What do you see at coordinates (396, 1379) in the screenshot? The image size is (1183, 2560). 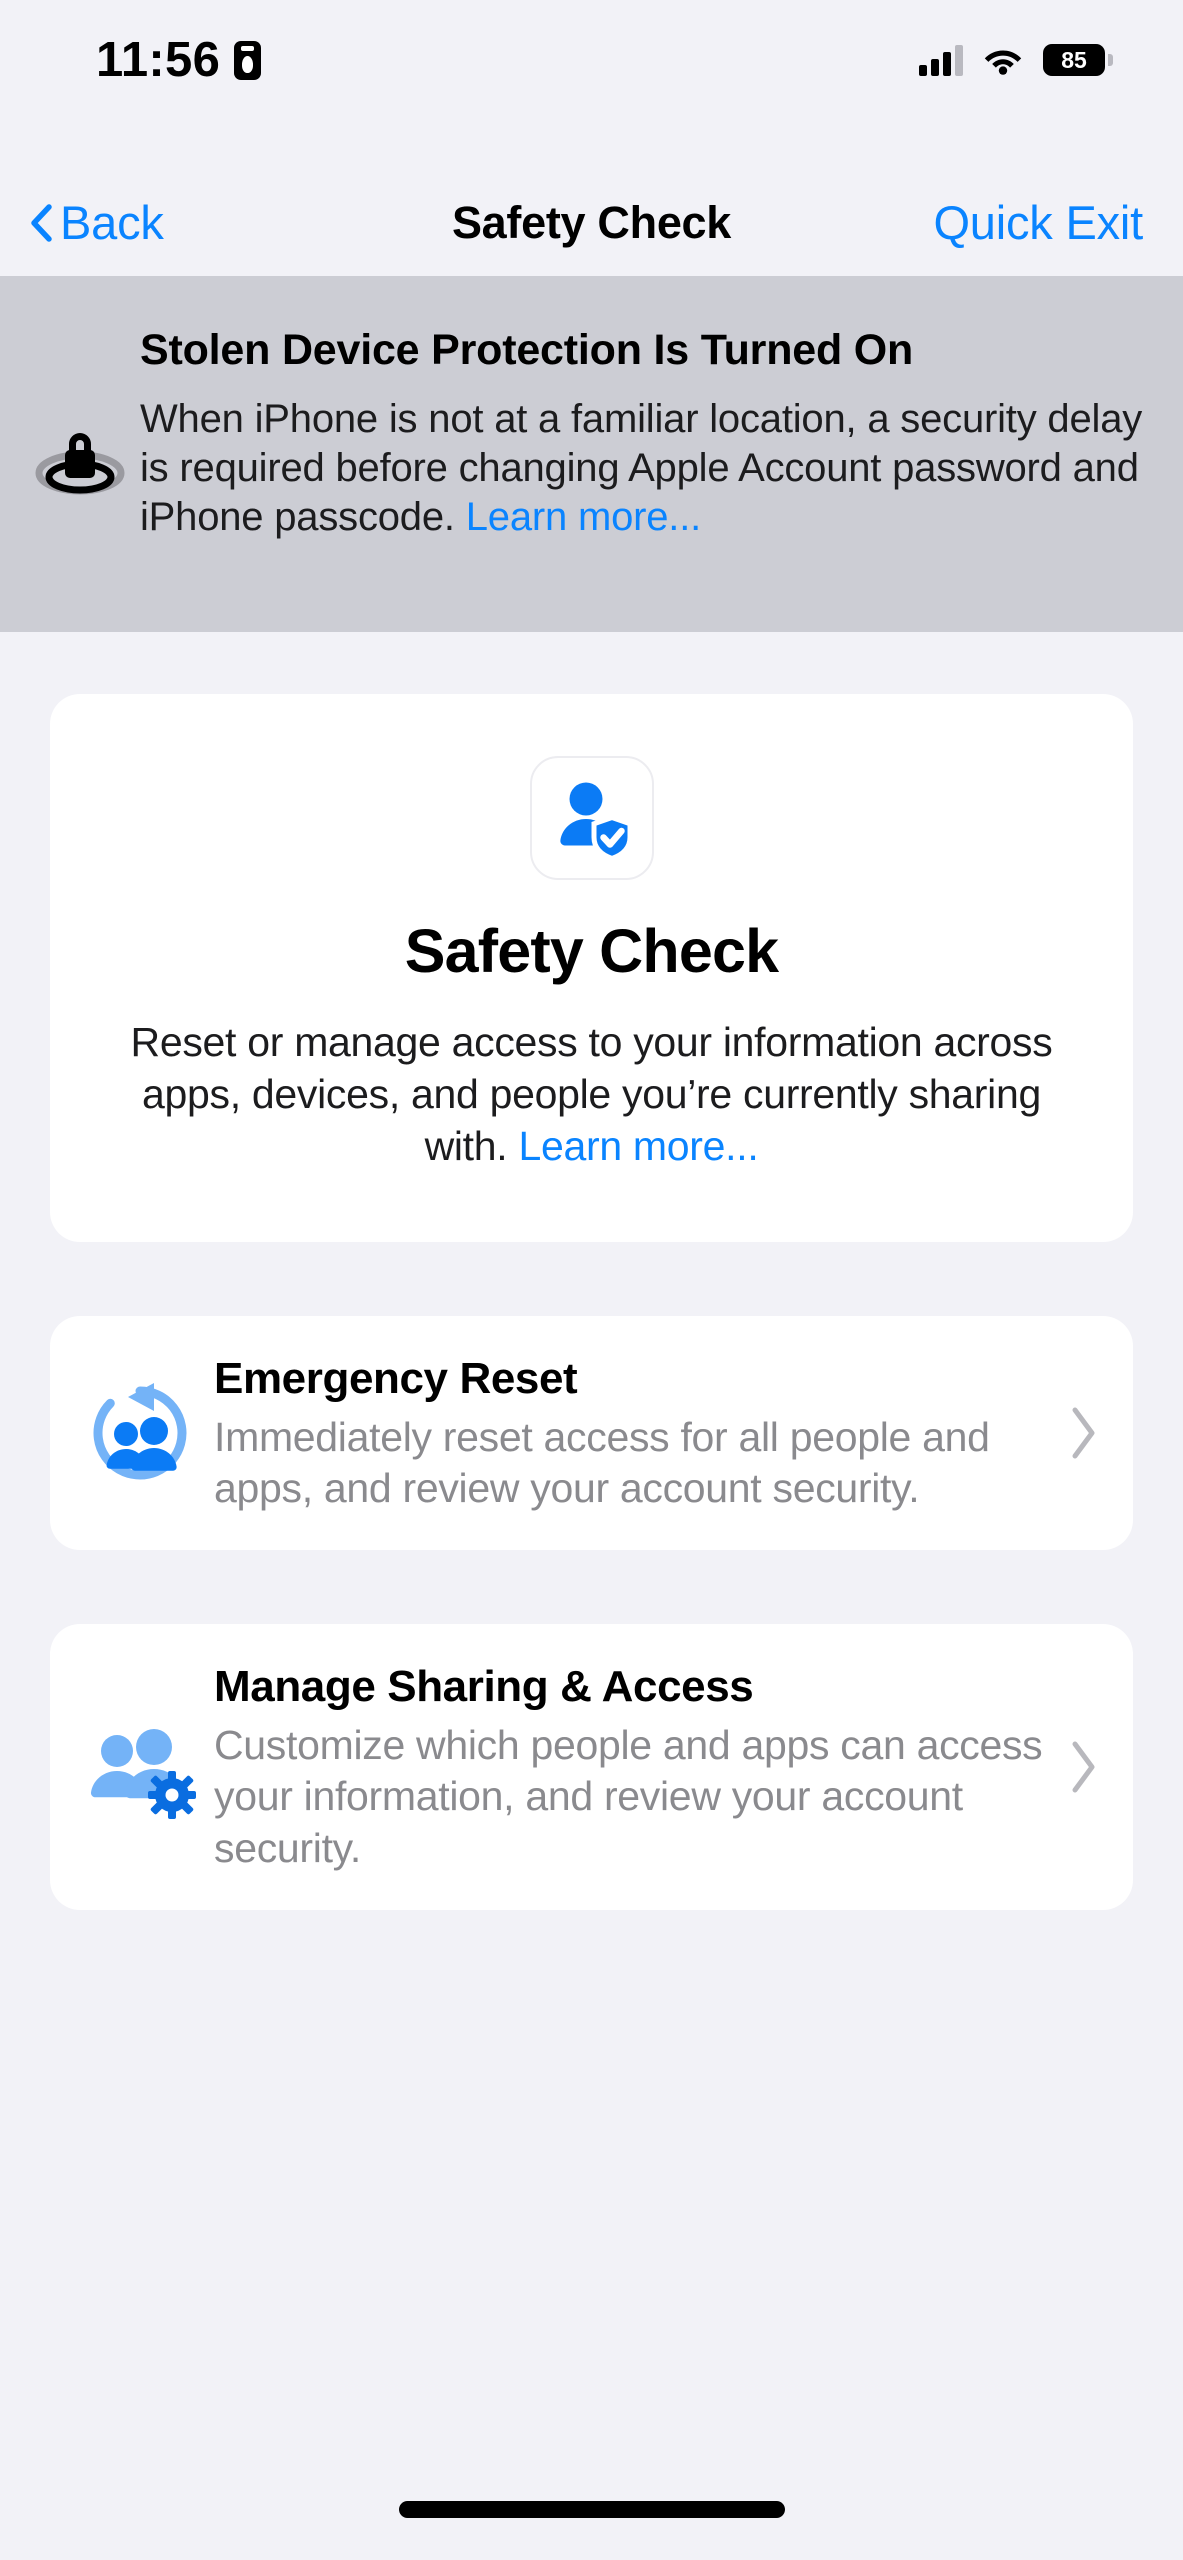 I see `emergency-reset-title: Emergency Reset` at bounding box center [396, 1379].